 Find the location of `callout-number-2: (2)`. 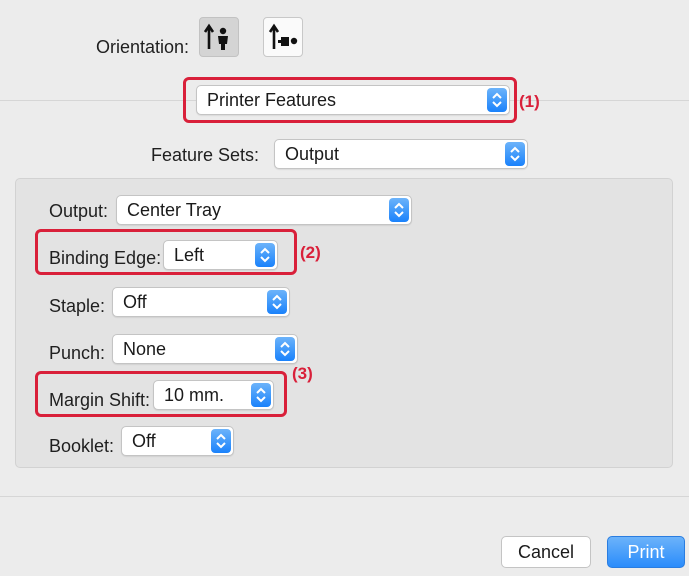

callout-number-2: (2) is located at coordinates (310, 252).